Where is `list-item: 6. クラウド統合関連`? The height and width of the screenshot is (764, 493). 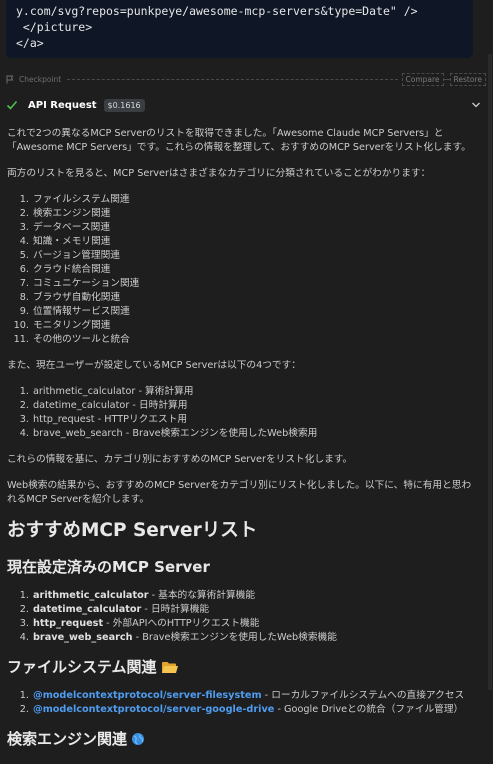
list-item: 6. クラウド統合関連 is located at coordinates (65, 269).